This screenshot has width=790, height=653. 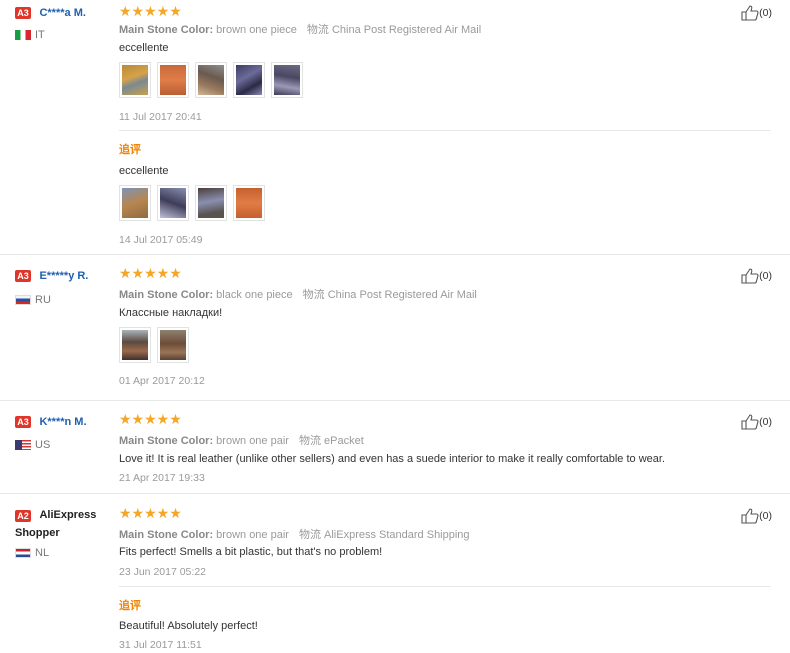 I want to click on reviewer: A3 C****a M., so click(x=50, y=13).